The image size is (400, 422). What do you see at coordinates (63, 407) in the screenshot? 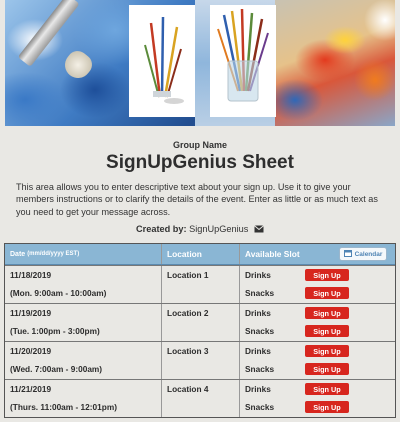
I see `slot-time: (Thurs. 11:00am - 12:01pm)` at bounding box center [63, 407].